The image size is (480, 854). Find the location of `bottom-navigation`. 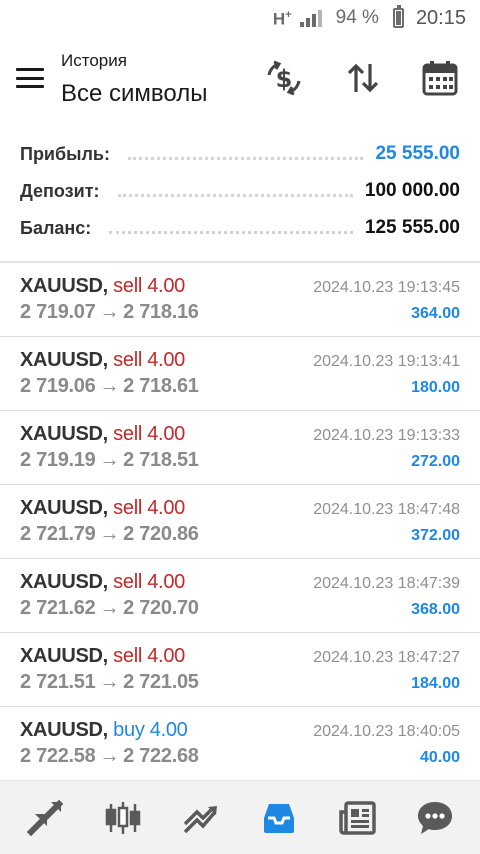

bottom-navigation is located at coordinates (240, 817).